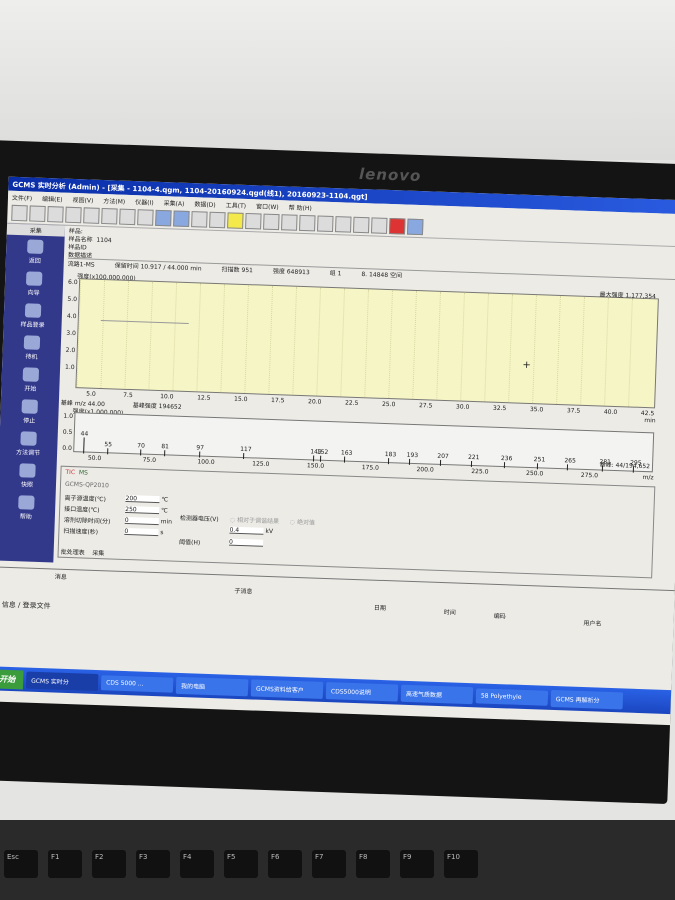 This screenshot has width=675, height=900. Describe the element at coordinates (473, 457) in the screenshot. I see `ms-peak-label: 221` at that location.